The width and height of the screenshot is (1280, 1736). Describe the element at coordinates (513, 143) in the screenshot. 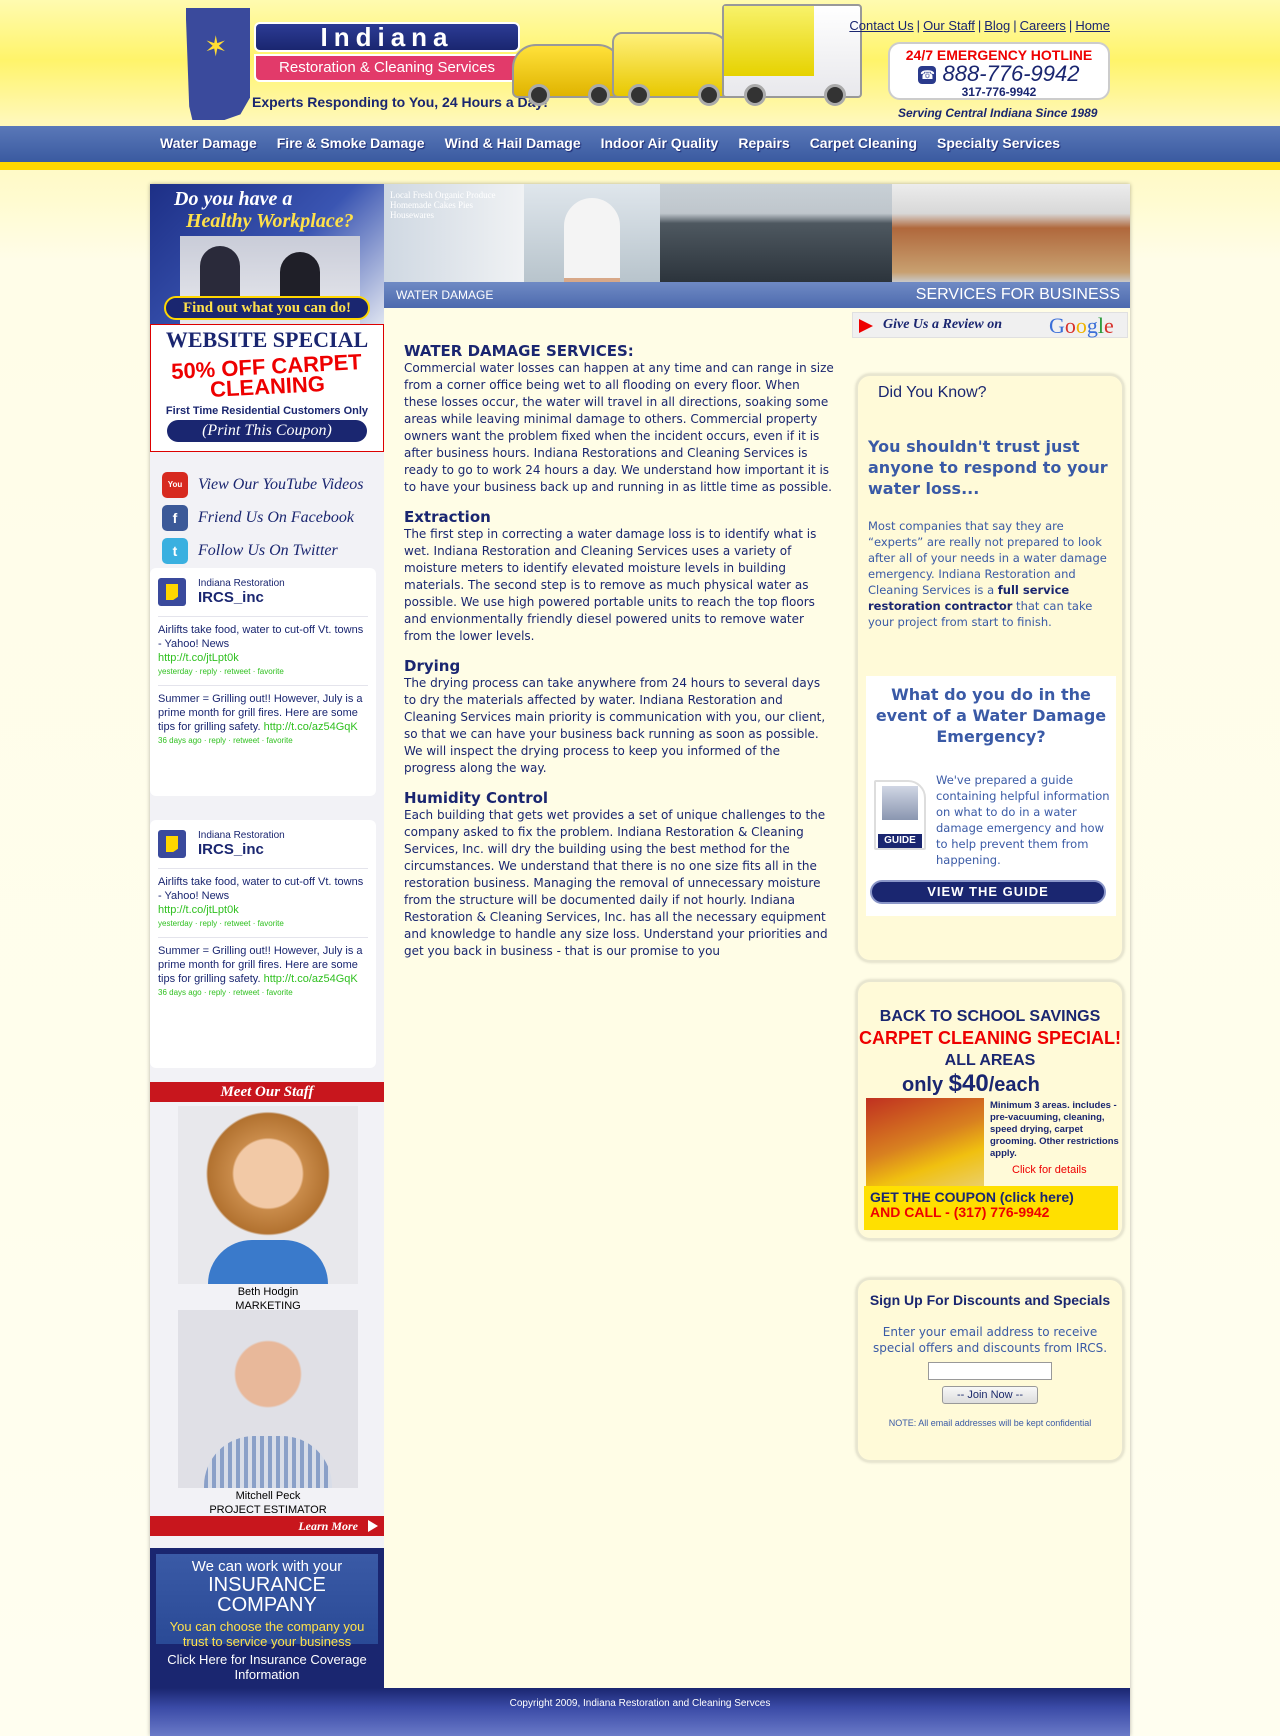

I see `nav-wind-hail-damage: Wind & Hail Damage` at that location.